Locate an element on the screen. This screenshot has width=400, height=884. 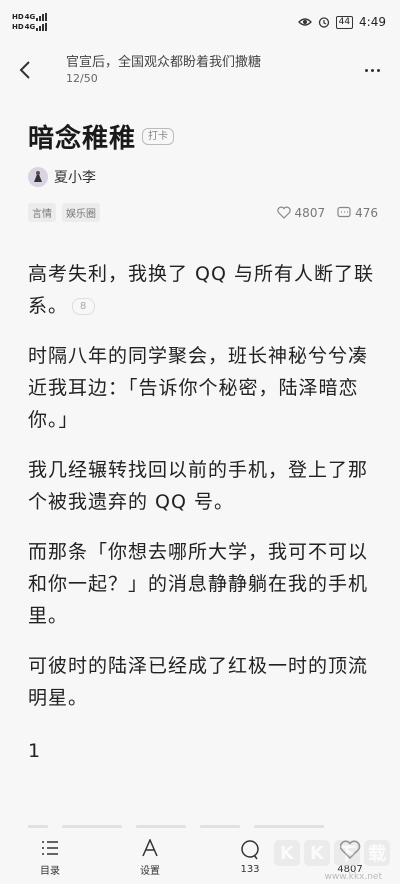
settings-button: 设置 is located at coordinates (150, 856).